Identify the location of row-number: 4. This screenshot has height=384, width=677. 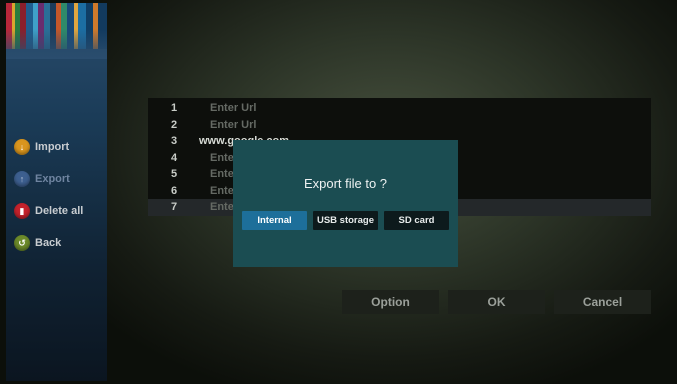
(174, 157).